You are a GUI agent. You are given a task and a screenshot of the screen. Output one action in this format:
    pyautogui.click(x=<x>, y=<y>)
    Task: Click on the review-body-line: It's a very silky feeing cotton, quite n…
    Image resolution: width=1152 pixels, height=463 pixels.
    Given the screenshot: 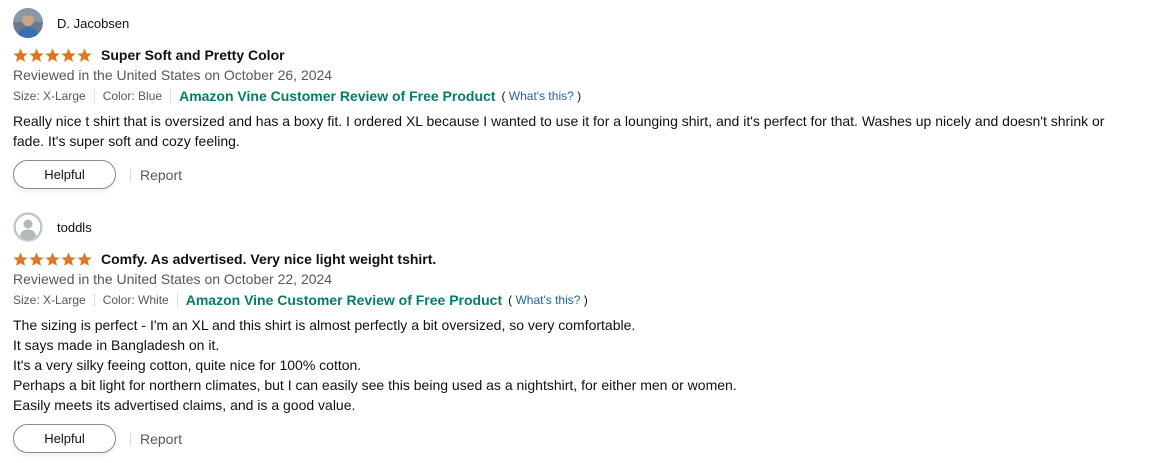 What is the action you would take?
    pyautogui.click(x=187, y=365)
    